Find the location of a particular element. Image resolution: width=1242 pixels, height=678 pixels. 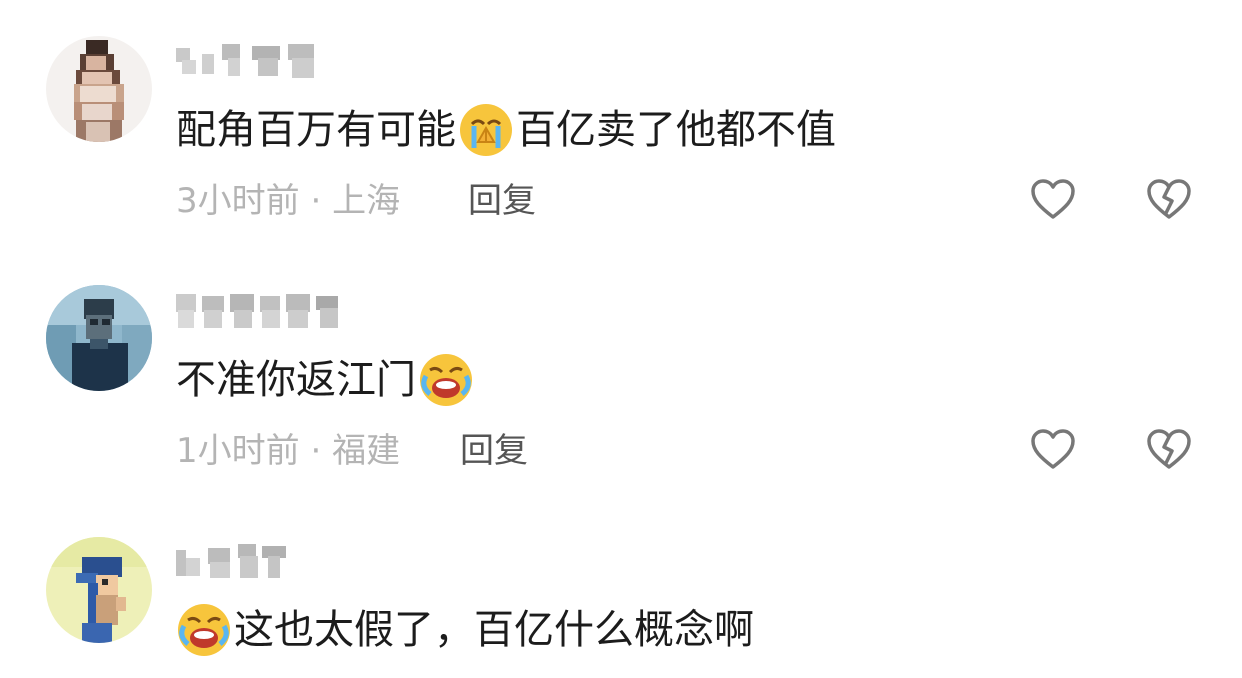

comment-meta: 1小时前 · 福建 is located at coordinates (288, 451).